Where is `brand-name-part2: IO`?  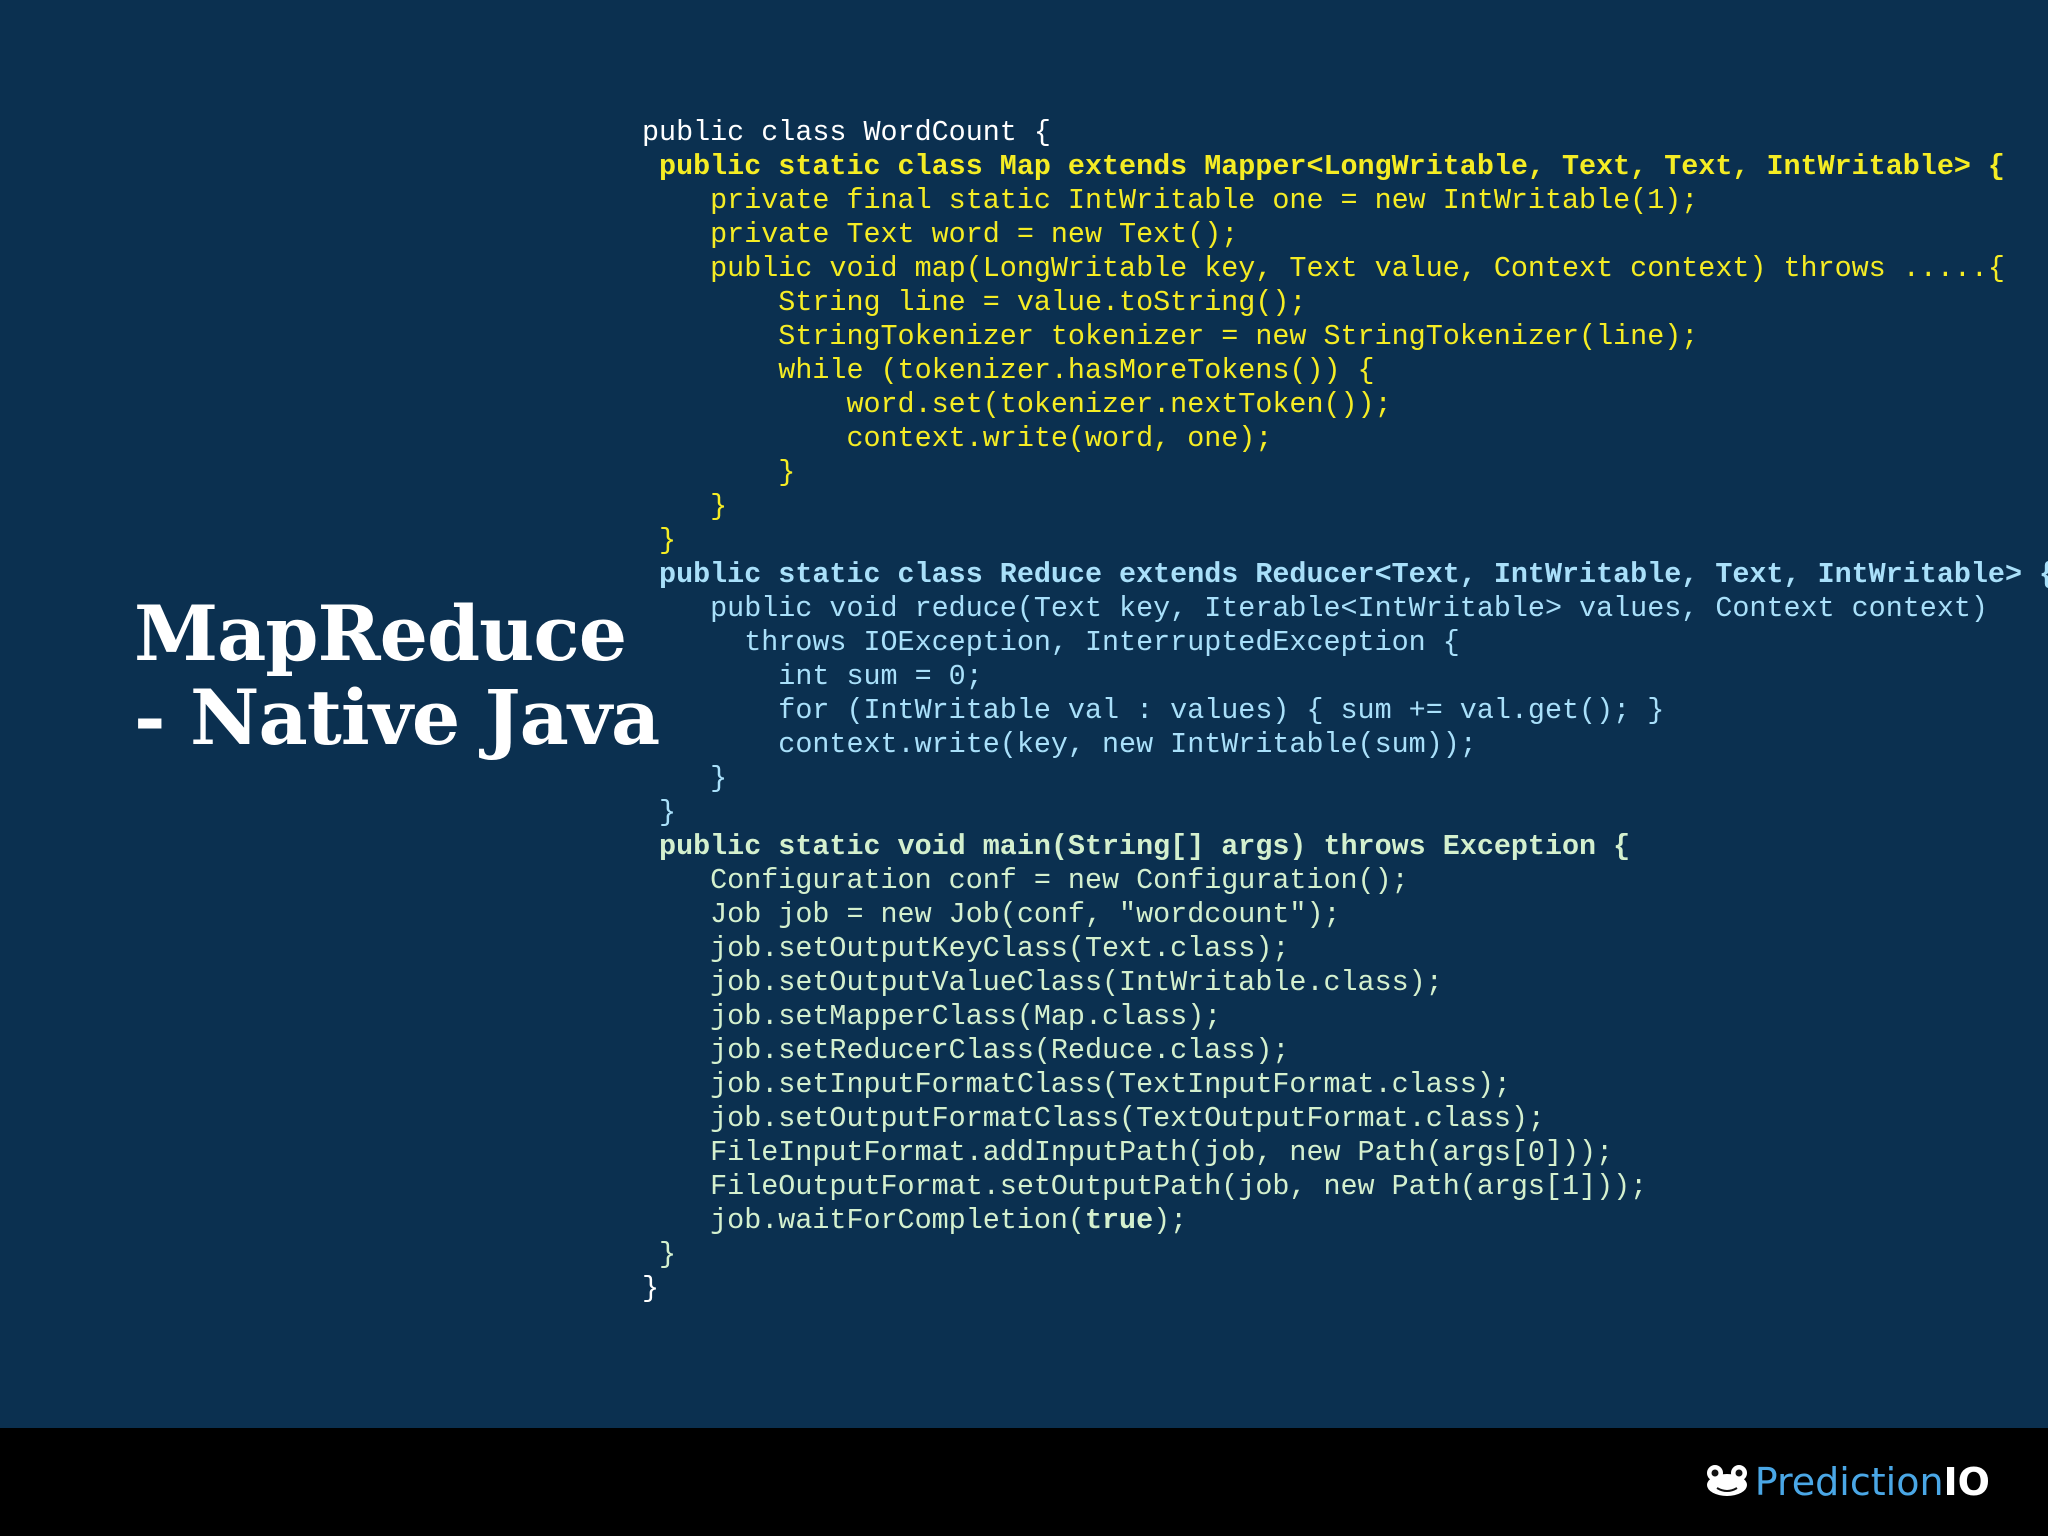
brand-name-part2: IO is located at coordinates (1966, 1482).